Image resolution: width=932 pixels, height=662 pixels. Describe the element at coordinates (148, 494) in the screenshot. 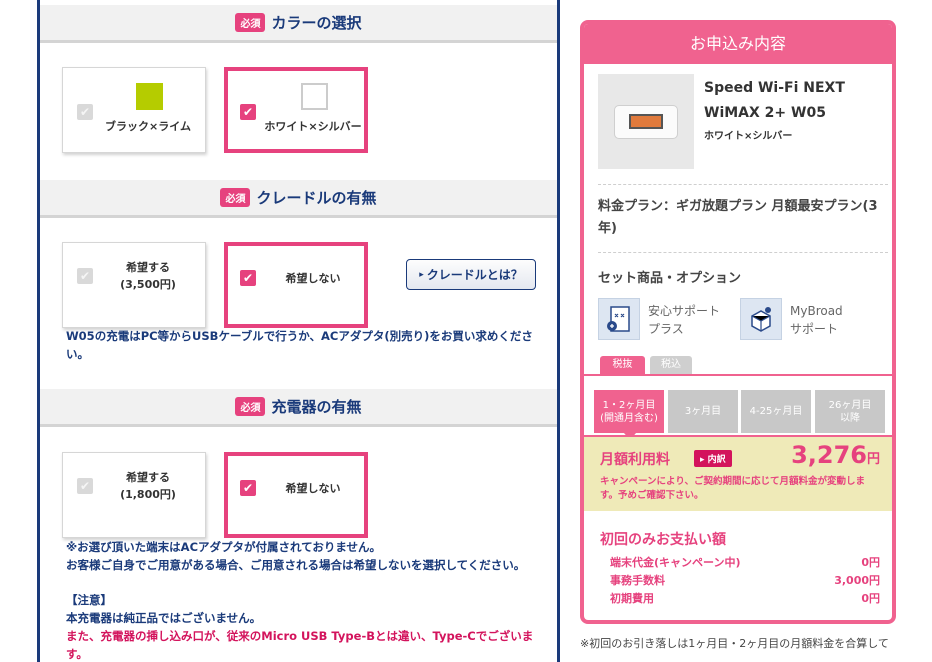

I see `label-price: (1,800円)` at that location.